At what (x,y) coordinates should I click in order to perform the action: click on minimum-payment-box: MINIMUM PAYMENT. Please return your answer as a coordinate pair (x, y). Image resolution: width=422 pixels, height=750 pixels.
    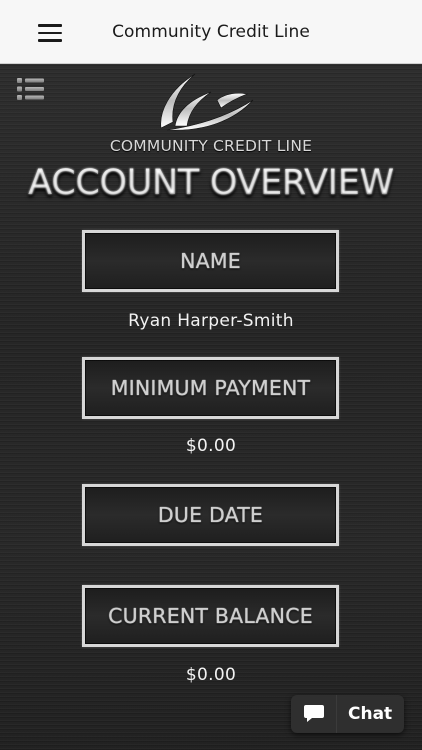
    Looking at the image, I should click on (210, 388).